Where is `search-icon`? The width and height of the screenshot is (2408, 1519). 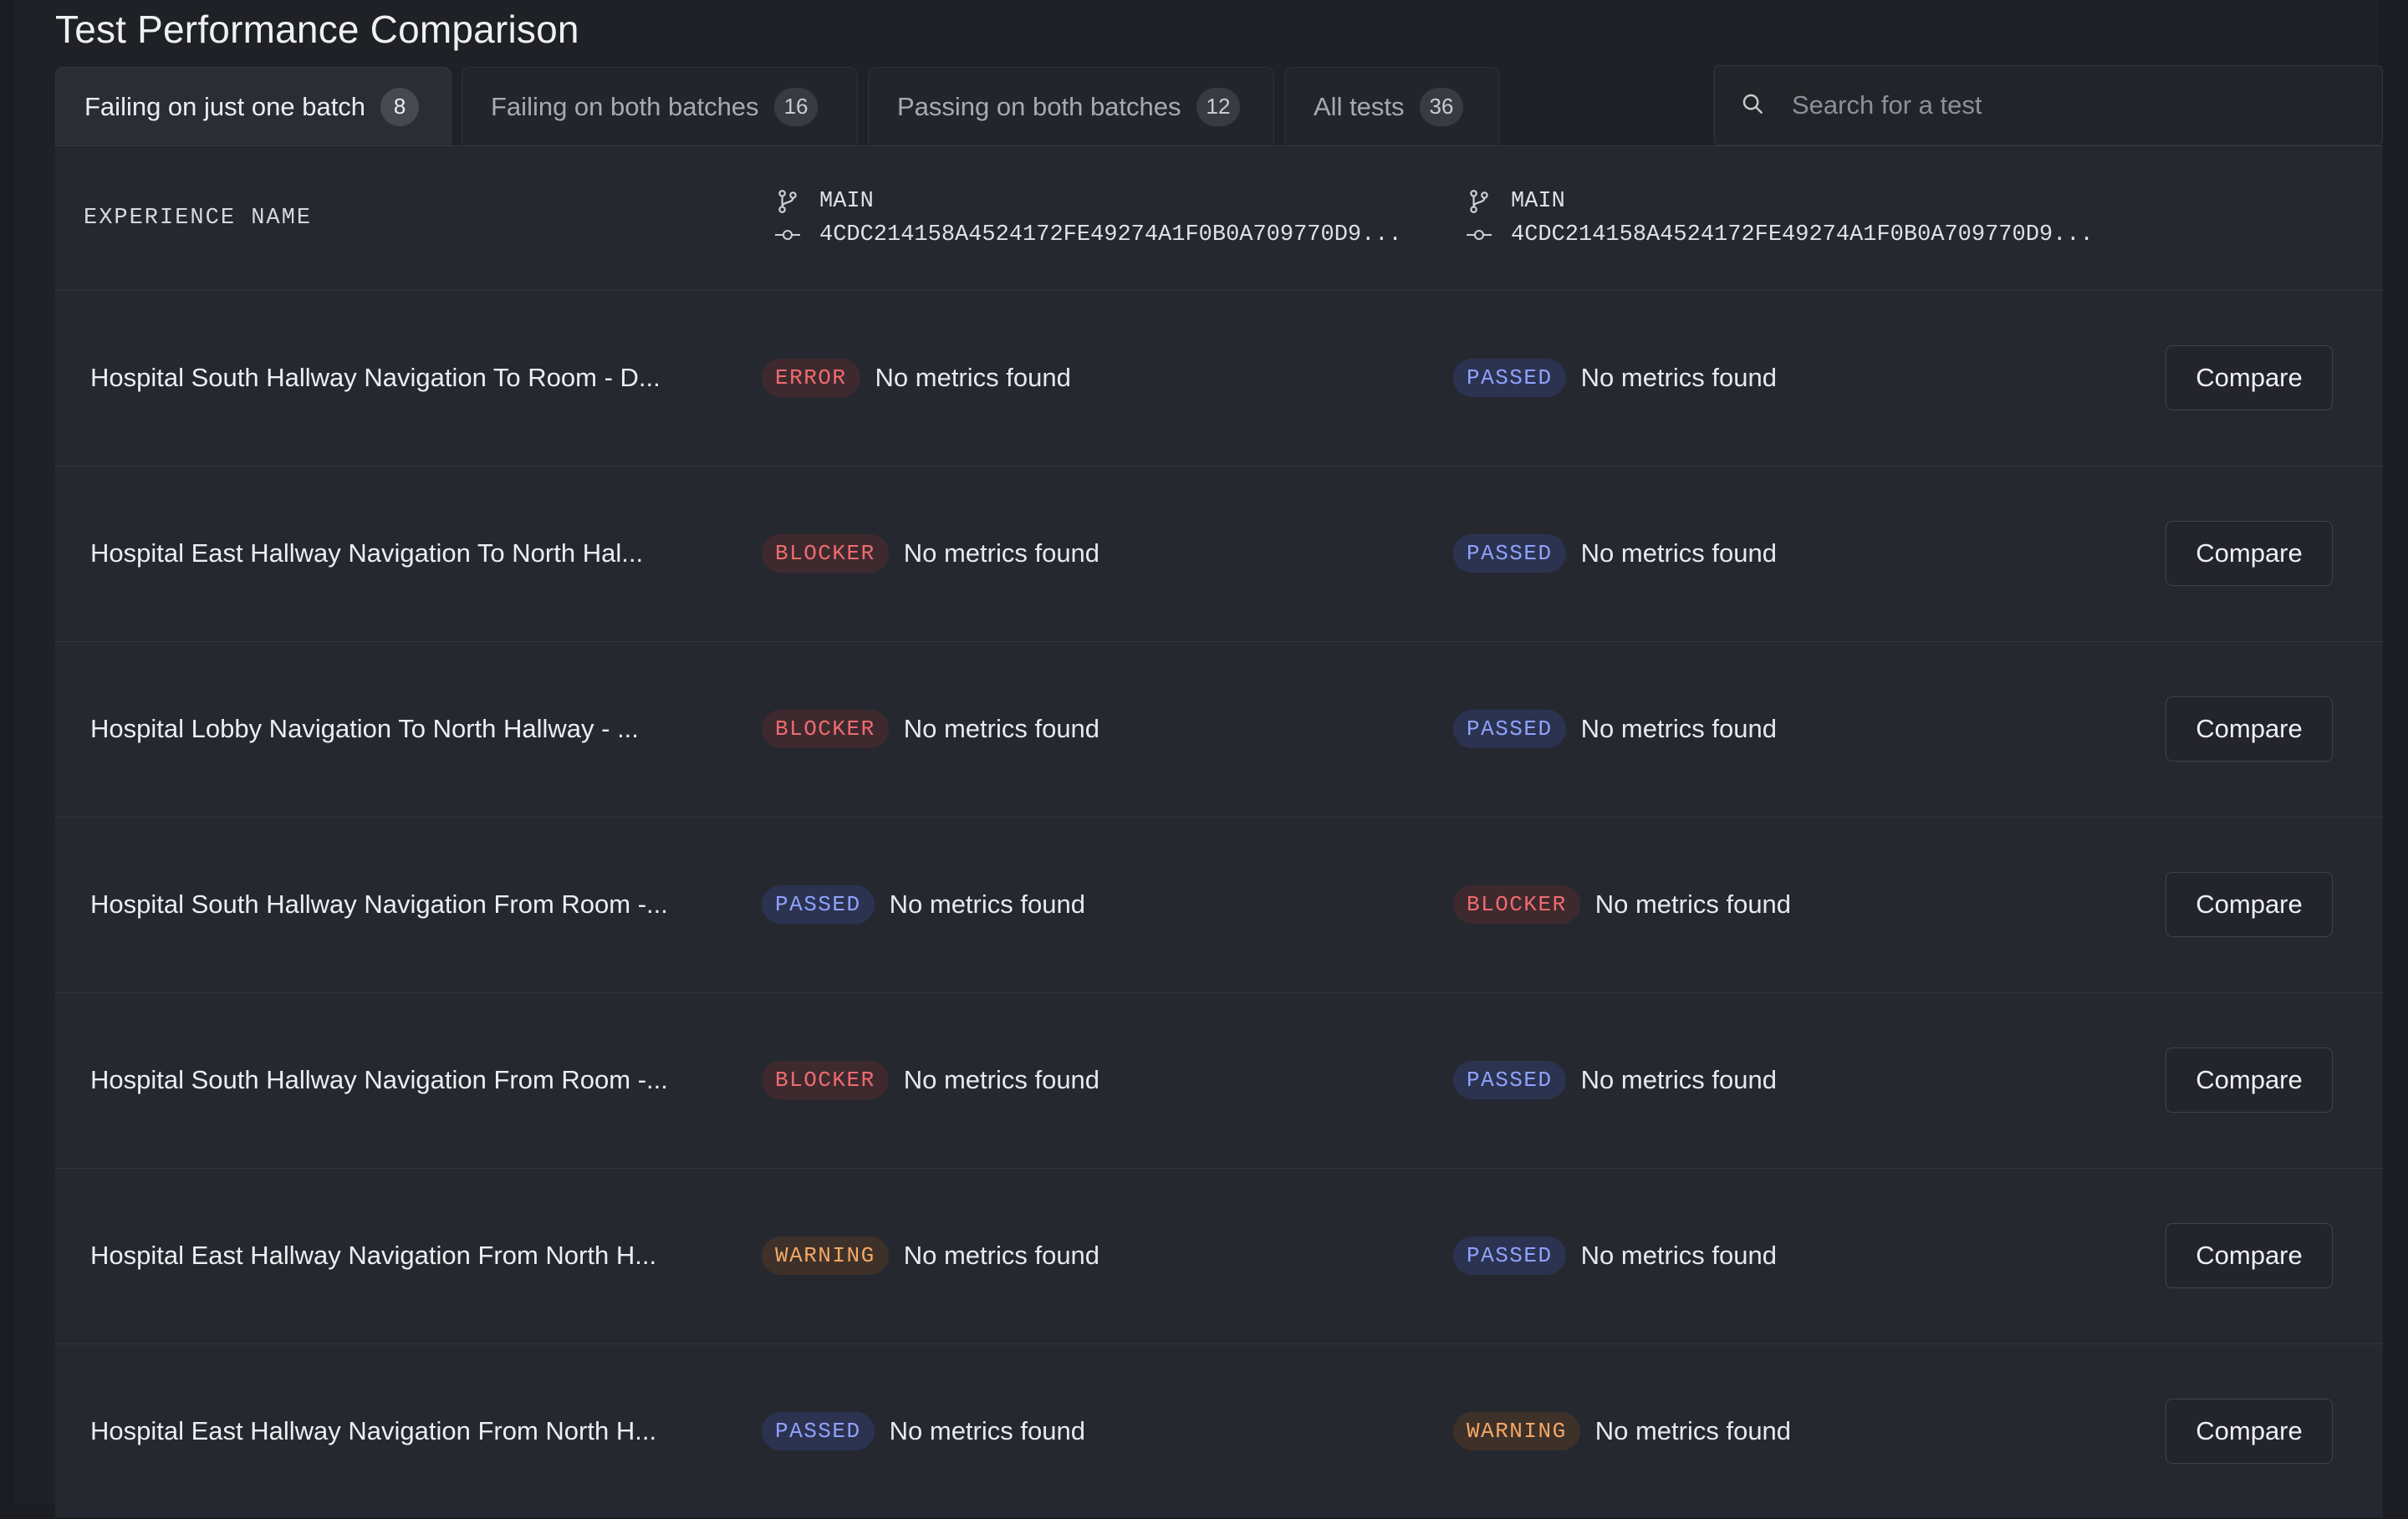 search-icon is located at coordinates (1752, 105).